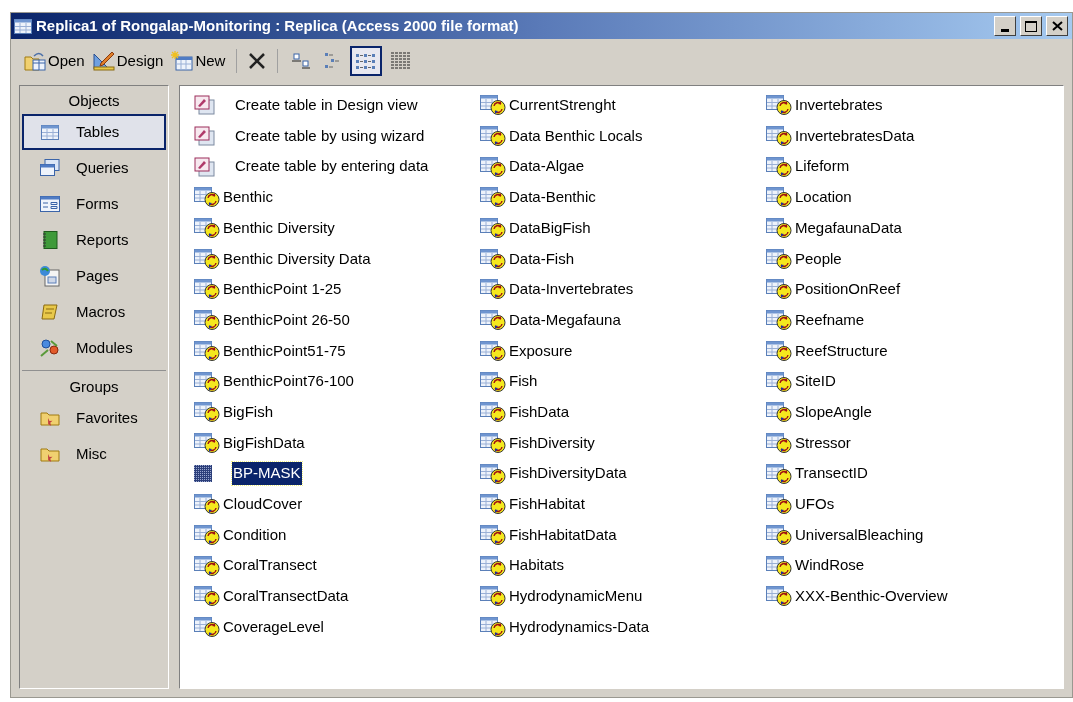 This screenshot has width=1073, height=702. Describe the element at coordinates (270, 565) in the screenshot. I see `list-item: CoralTransect` at that location.